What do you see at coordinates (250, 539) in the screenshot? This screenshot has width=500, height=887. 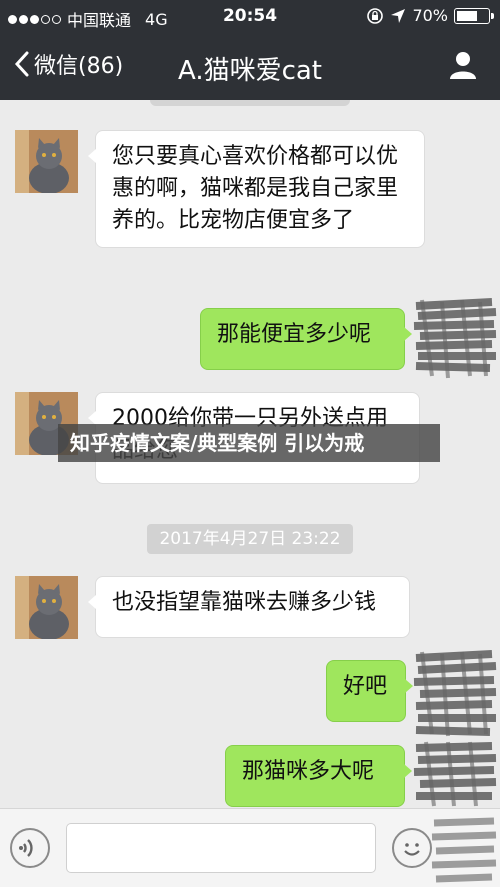 I see `timestamp-pill: 2017年4月27日 23:22` at bounding box center [250, 539].